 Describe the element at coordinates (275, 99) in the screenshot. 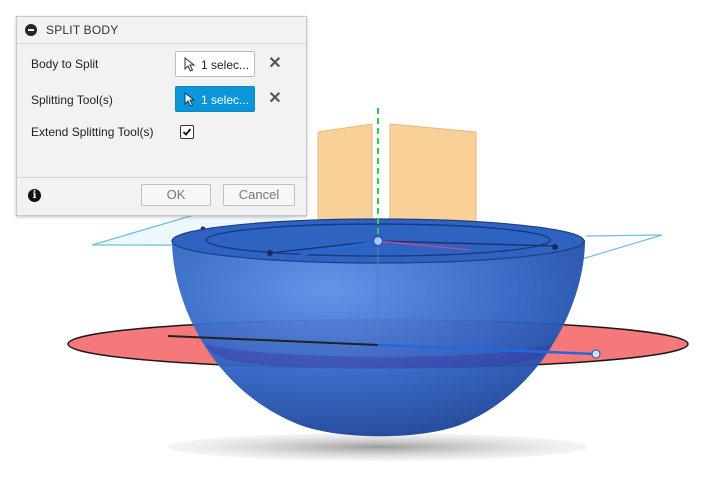

I see `clear-tools-selection-icon: ✕` at that location.